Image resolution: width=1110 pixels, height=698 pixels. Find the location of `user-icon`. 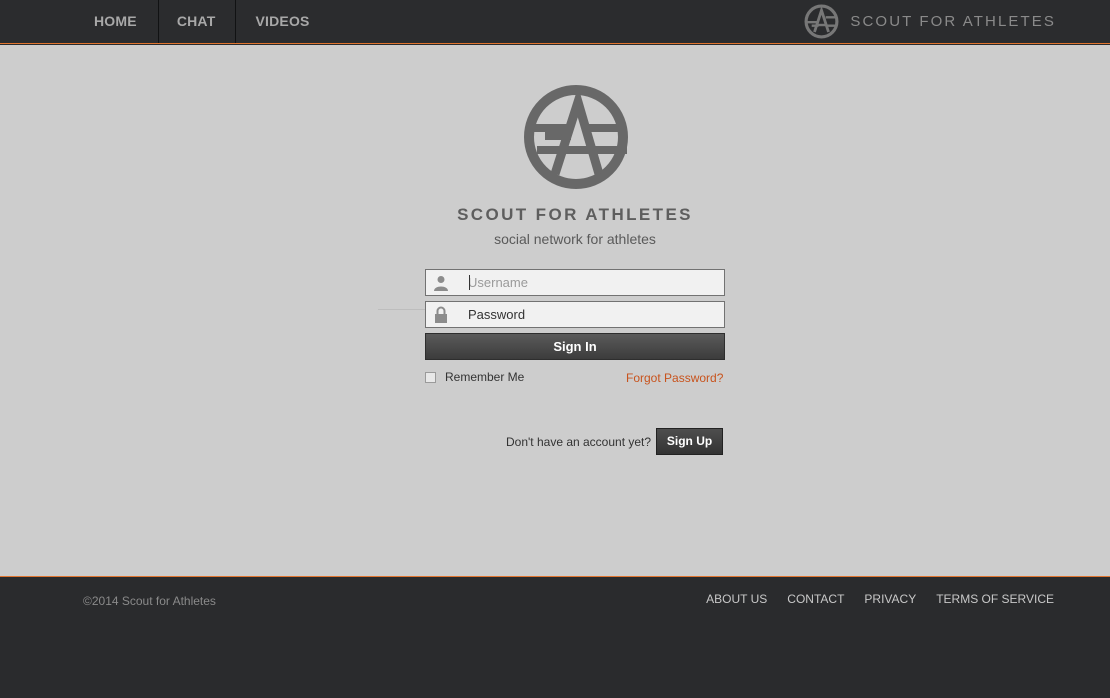

user-icon is located at coordinates (441, 282).